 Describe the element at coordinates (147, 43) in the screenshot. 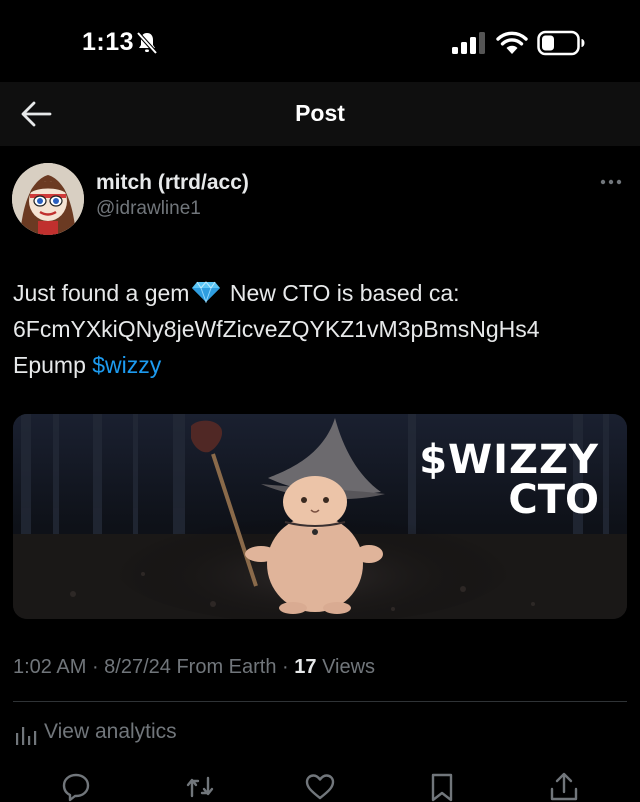

I see `bell-muted-icon` at that location.